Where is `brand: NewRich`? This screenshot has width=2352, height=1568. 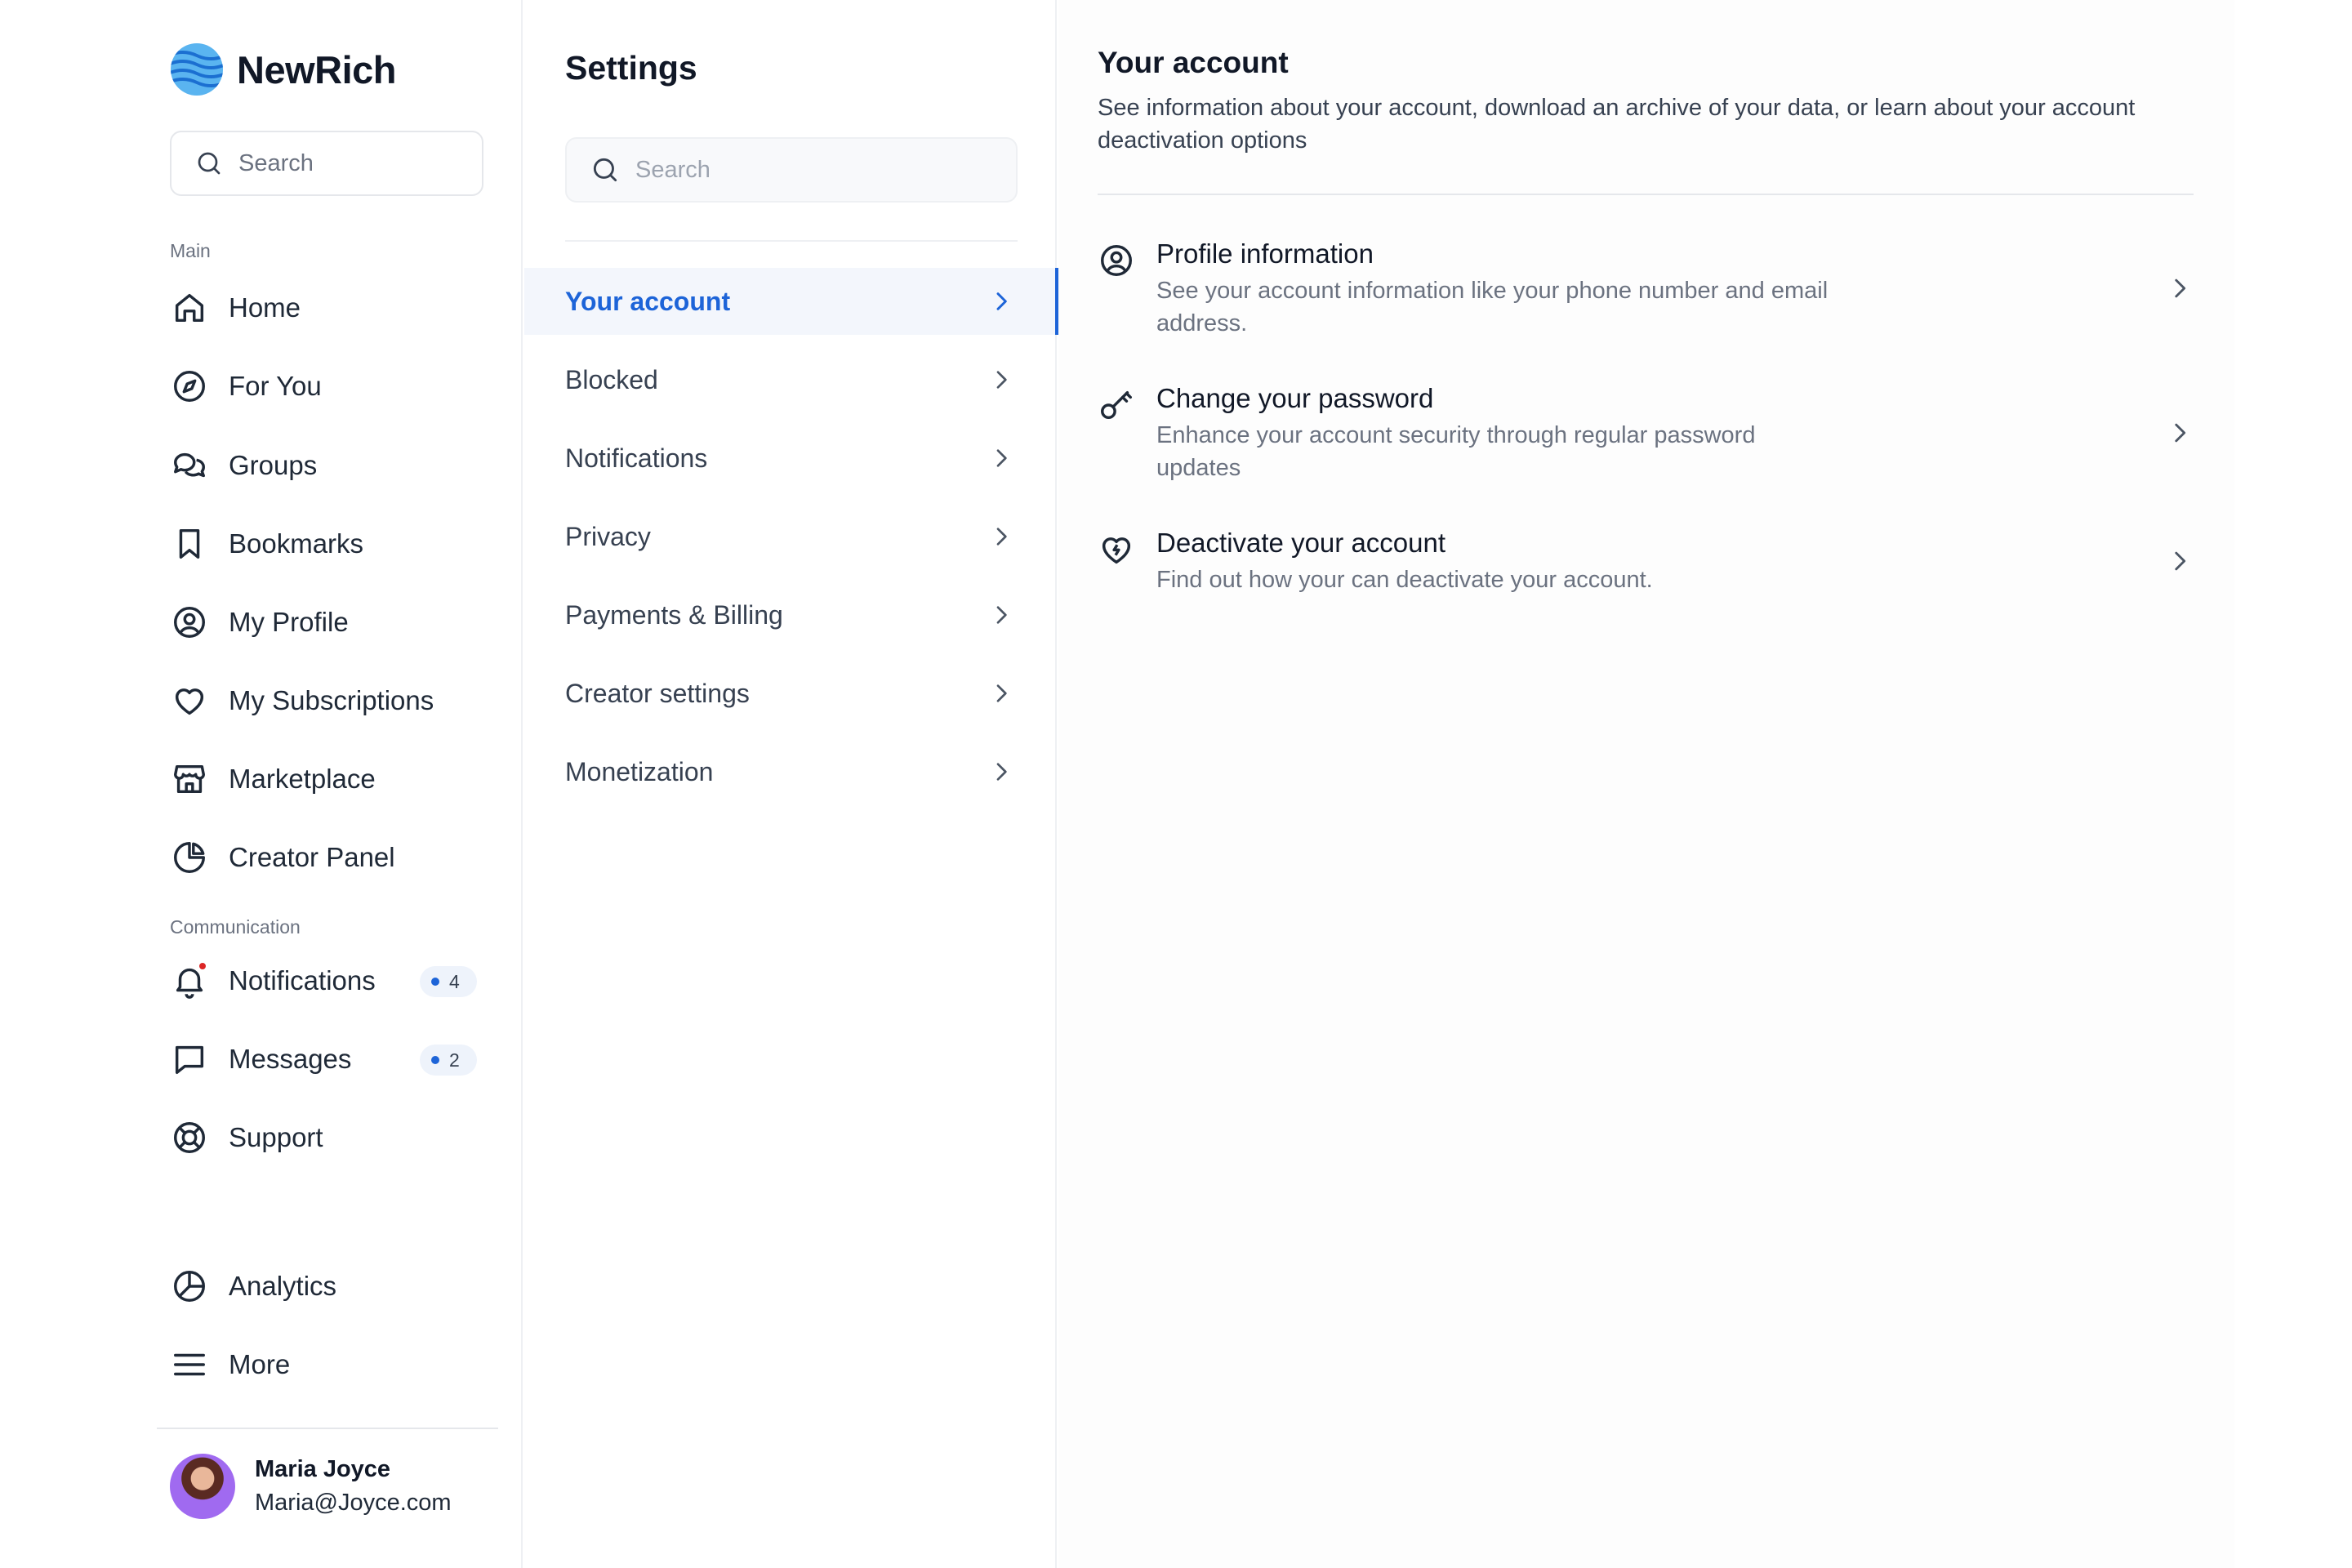 brand: NewRich is located at coordinates (283, 69).